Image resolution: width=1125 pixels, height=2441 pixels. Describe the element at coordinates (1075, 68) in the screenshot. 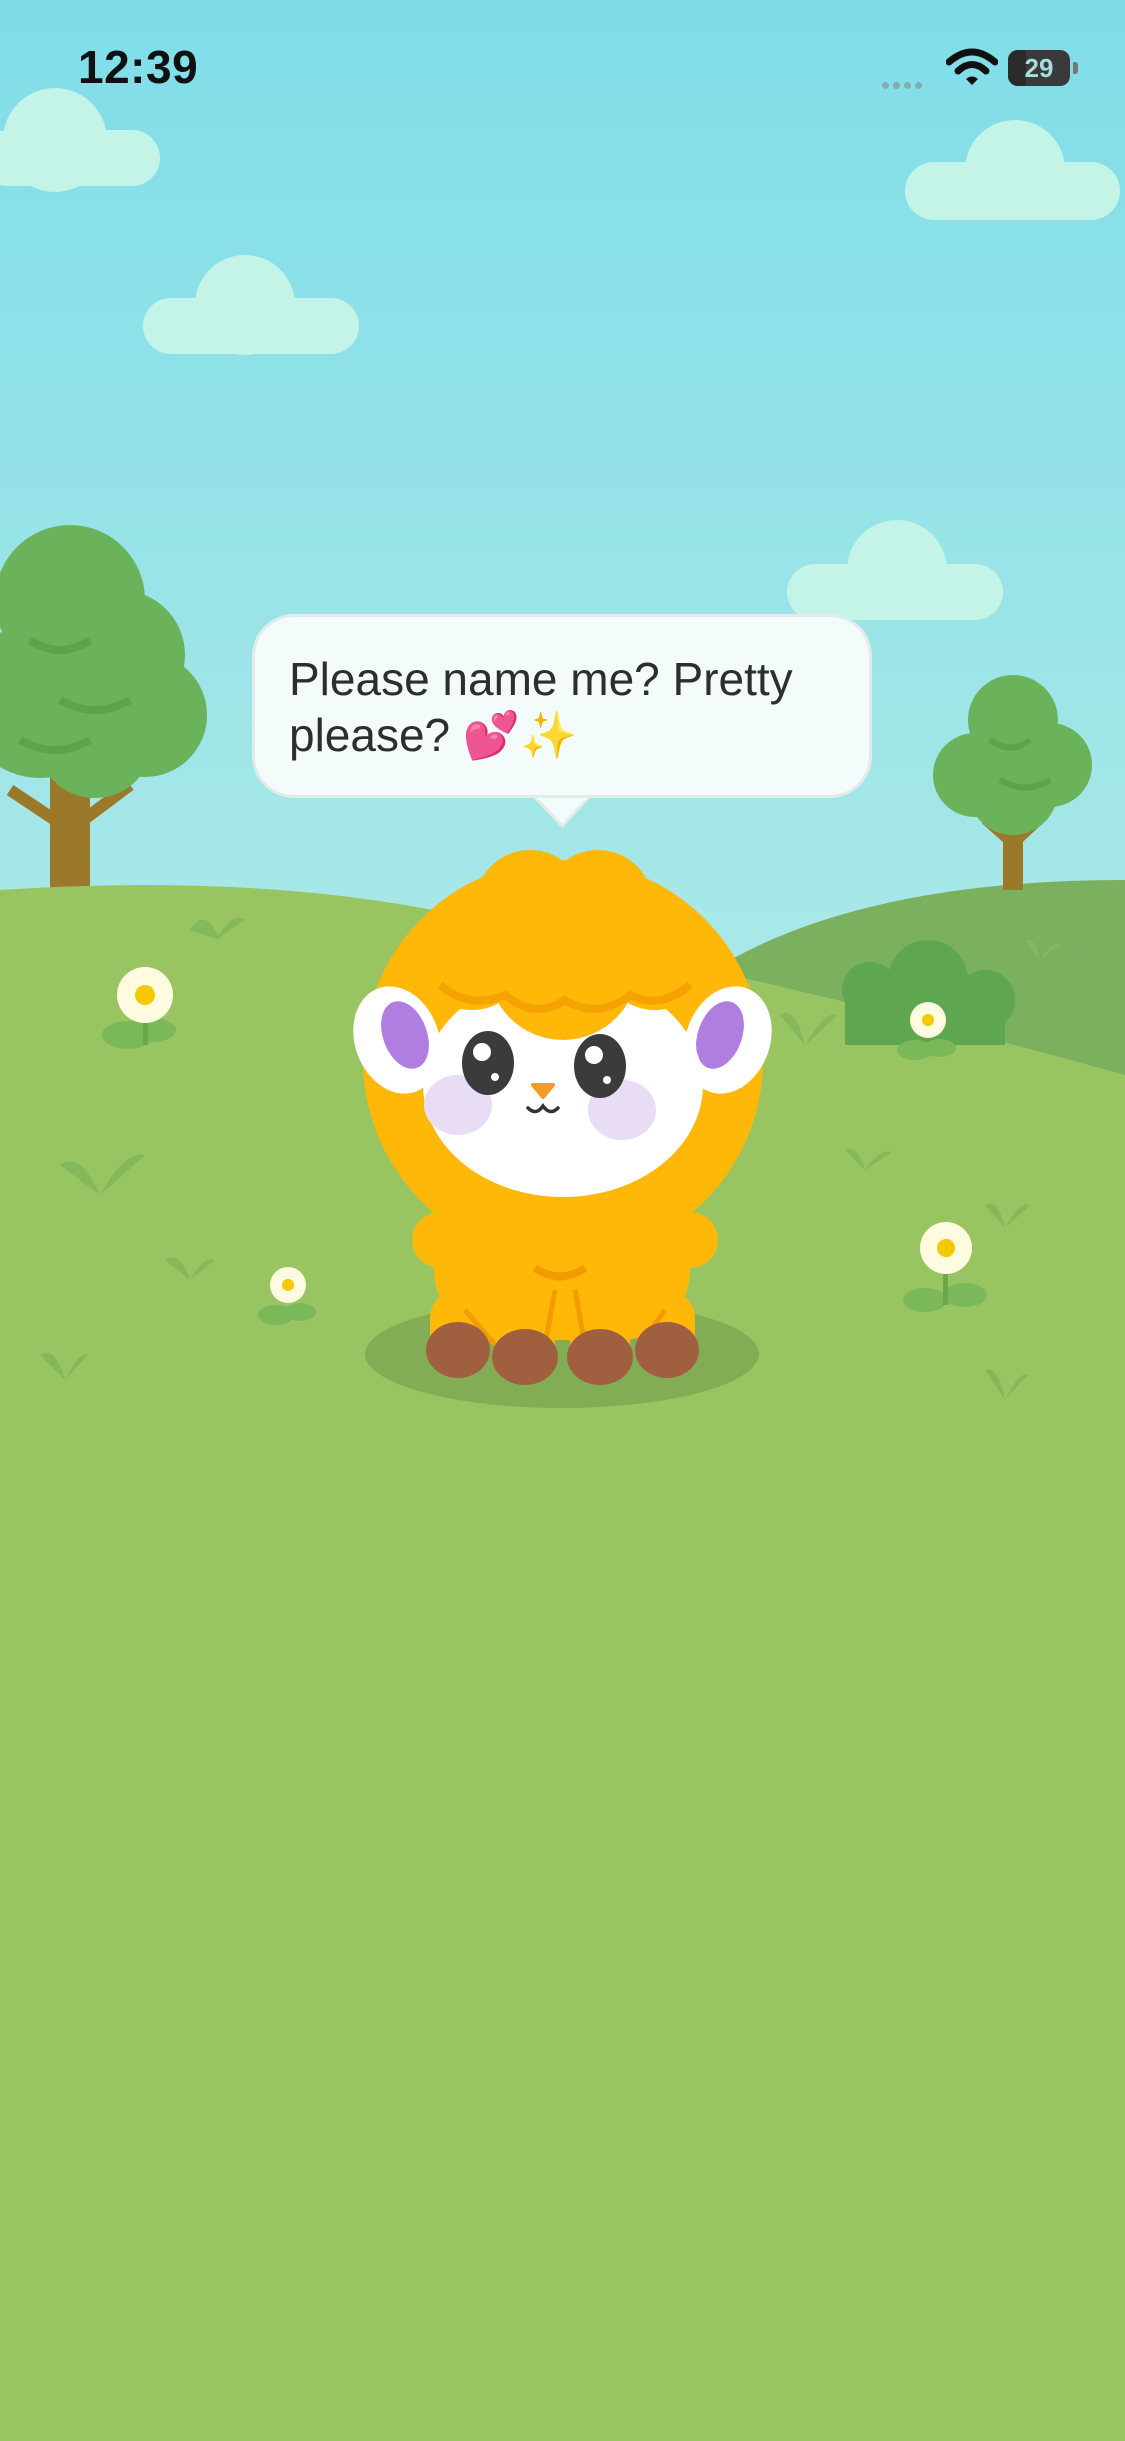

I see `battery-cap` at that location.